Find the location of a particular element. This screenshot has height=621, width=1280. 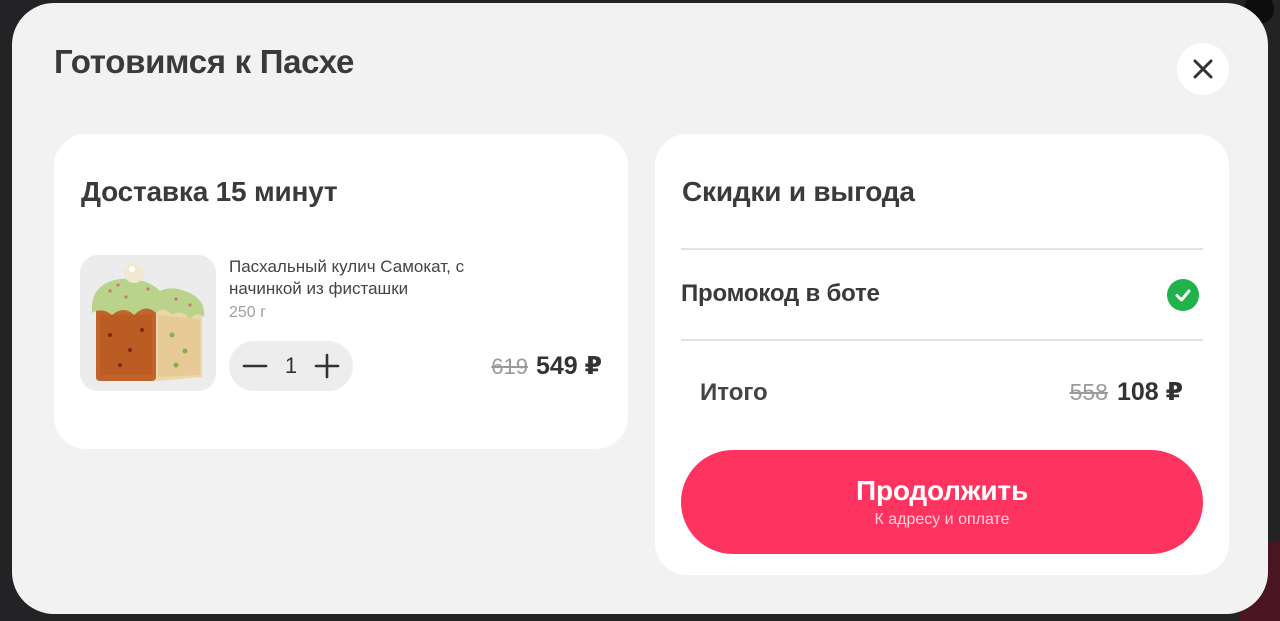

modal-title: Готовимся к Пасхе is located at coordinates (204, 61).